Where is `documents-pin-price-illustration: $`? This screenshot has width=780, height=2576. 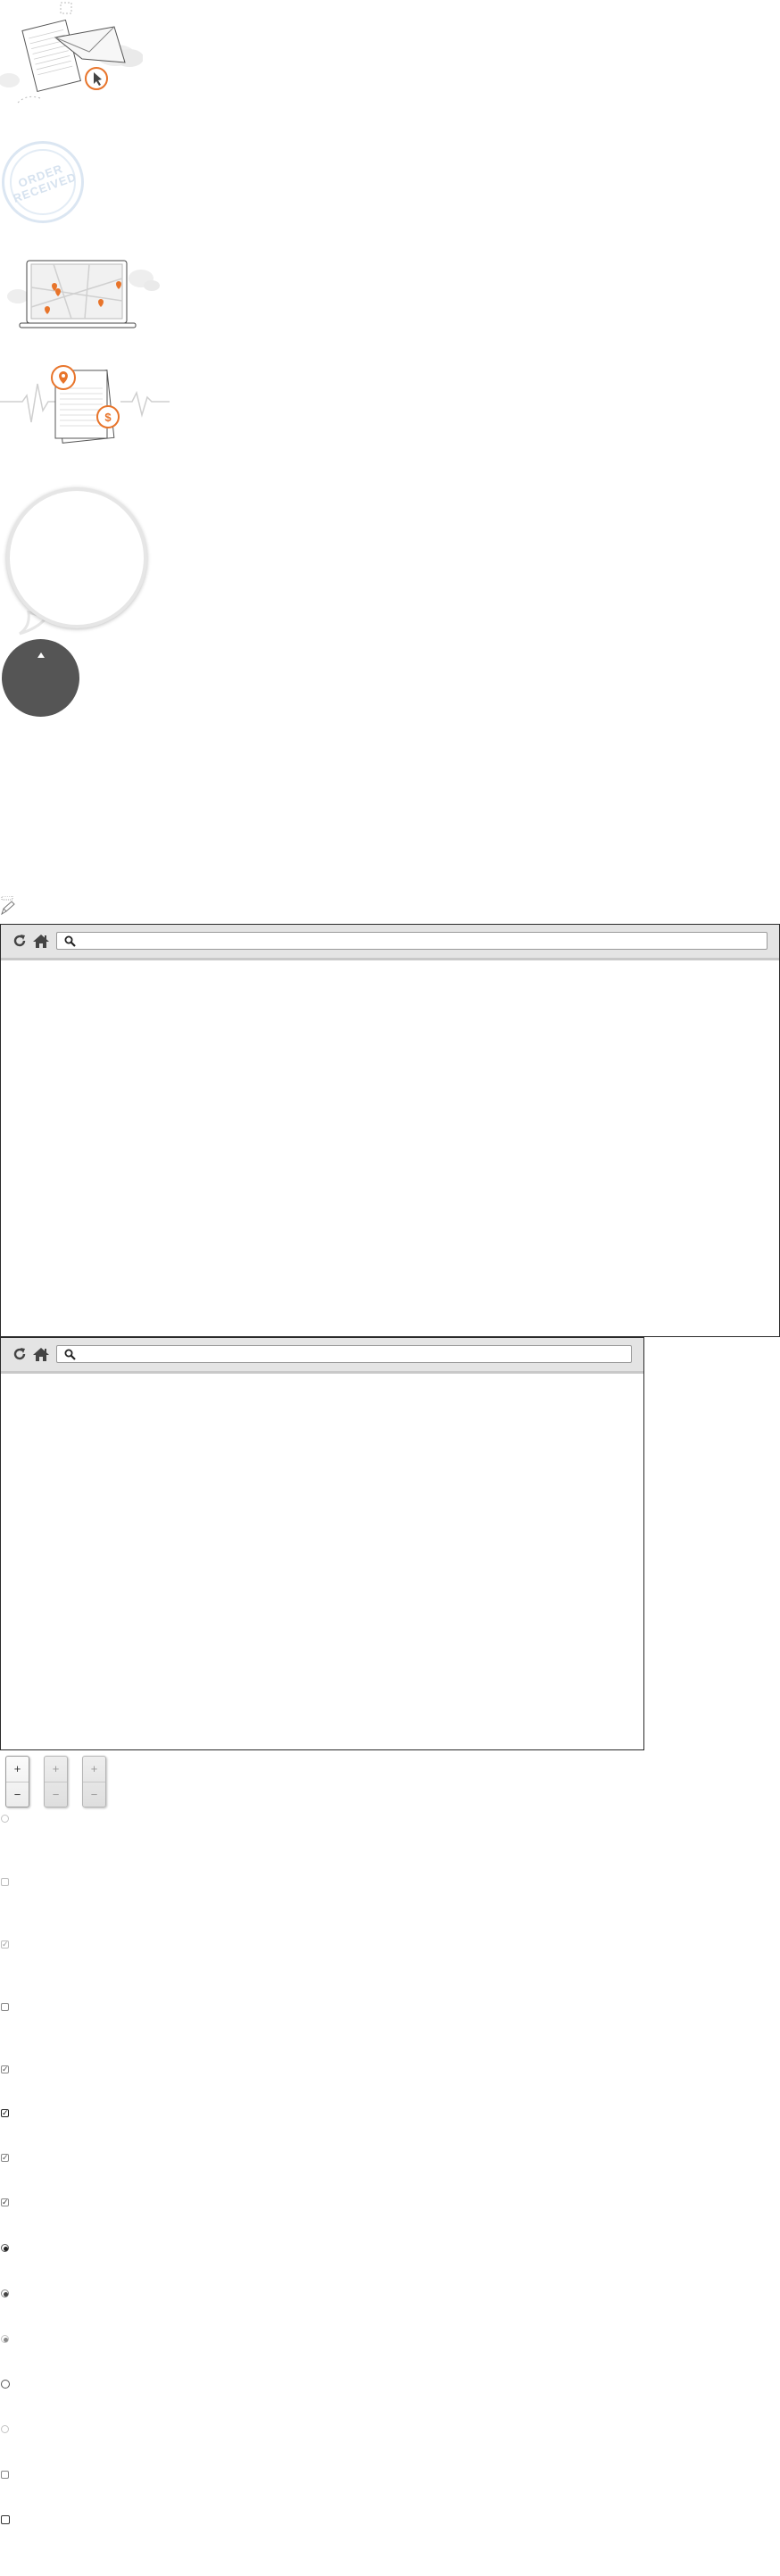 documents-pin-price-illustration: $ is located at coordinates (85, 404).